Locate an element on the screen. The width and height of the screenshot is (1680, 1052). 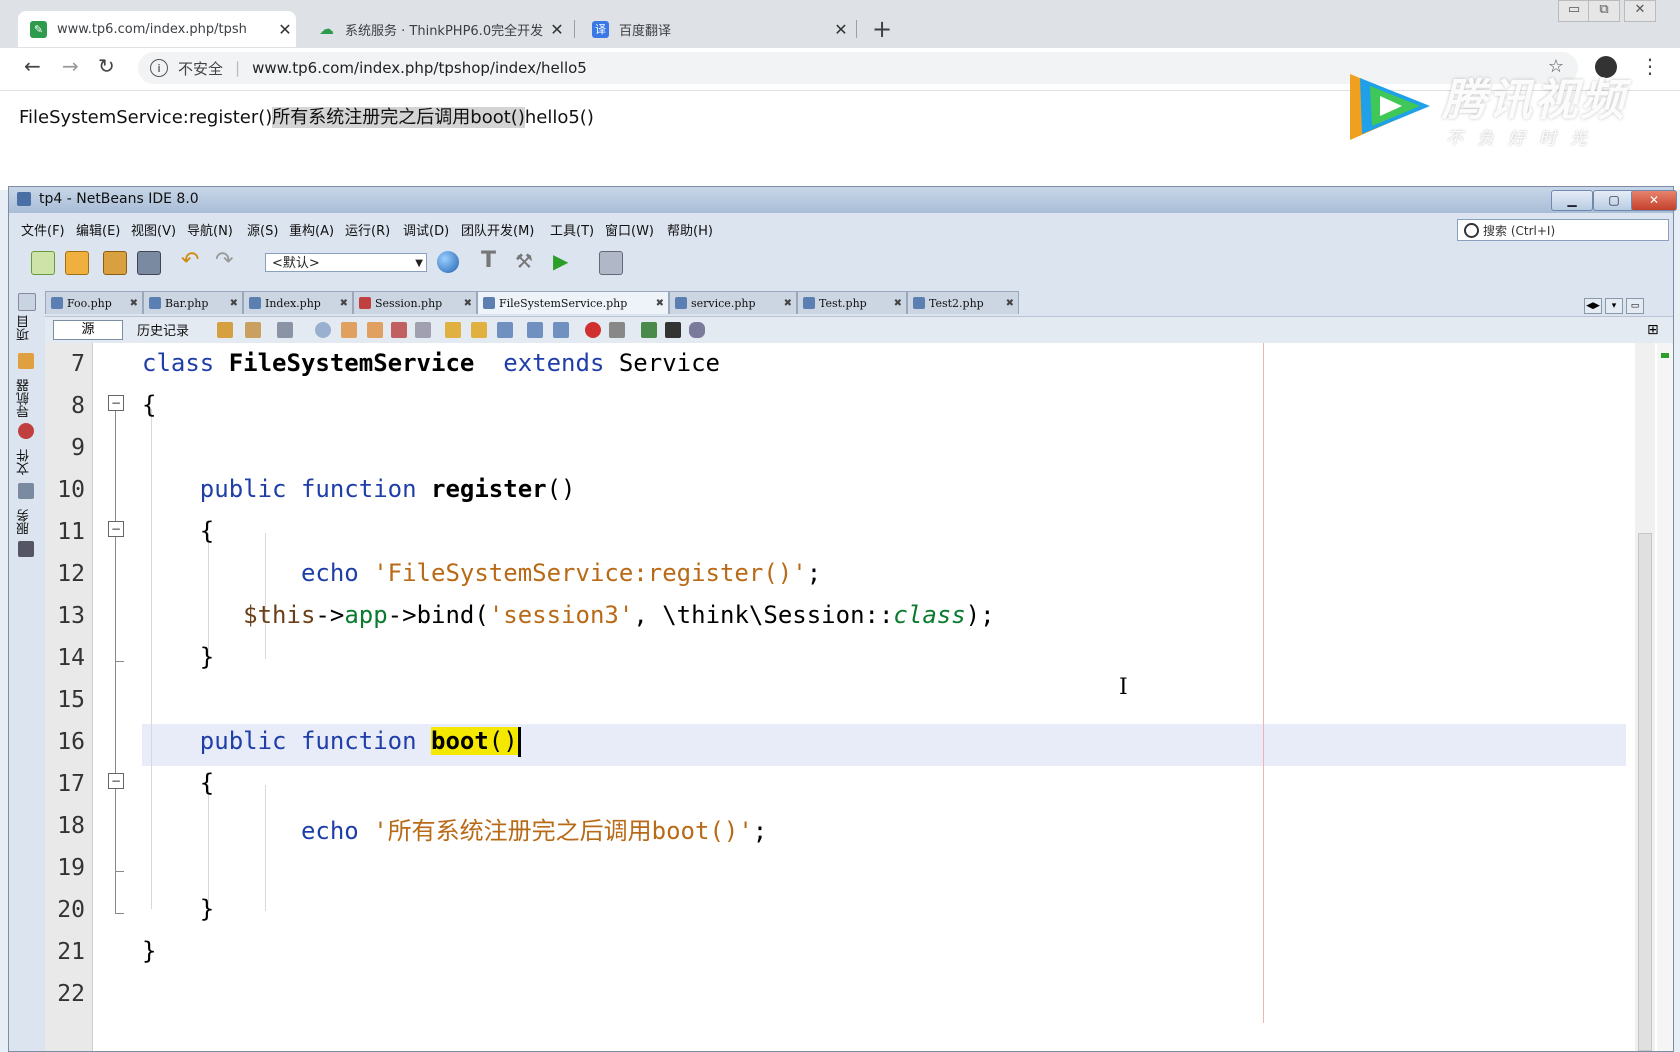
new-file-icon is located at coordinates (43, 263).